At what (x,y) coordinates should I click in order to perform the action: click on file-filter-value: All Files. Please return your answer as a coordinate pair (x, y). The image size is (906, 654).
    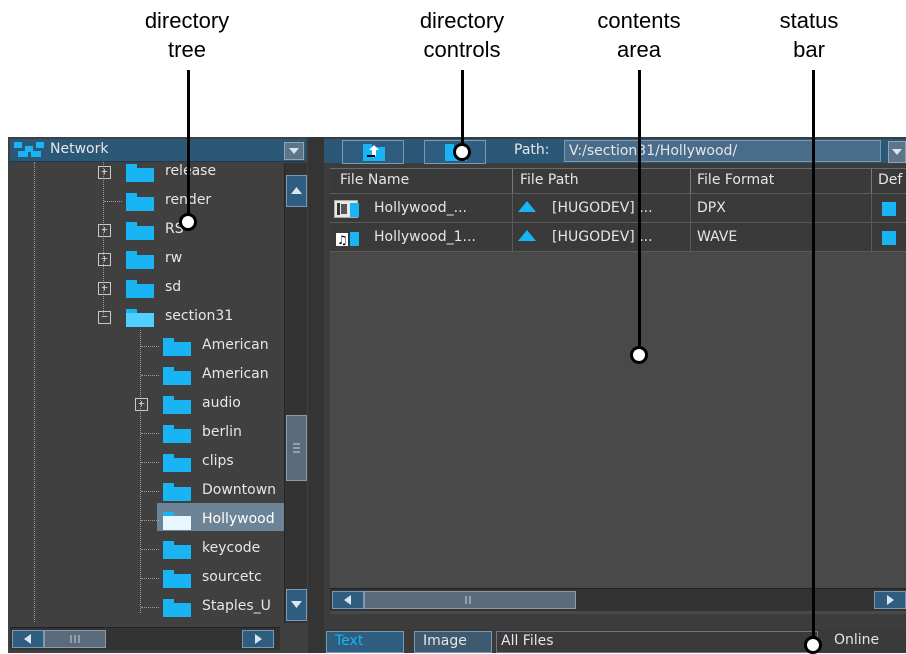
    Looking at the image, I should click on (527, 641).